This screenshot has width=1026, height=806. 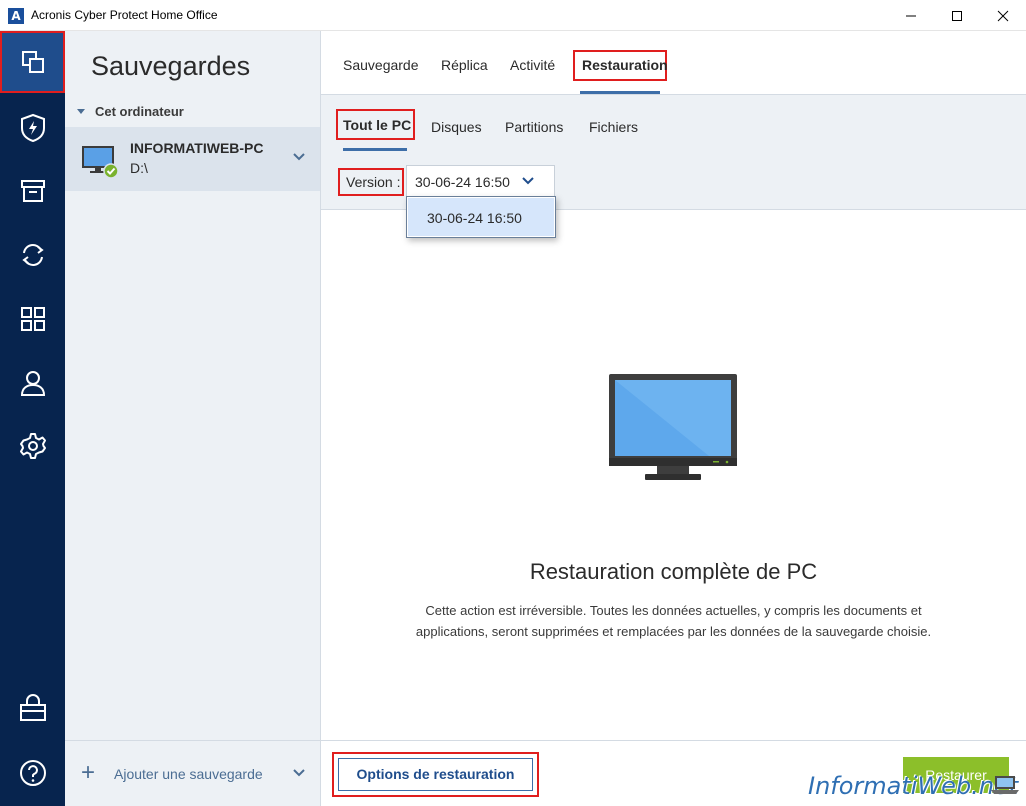 I want to click on subtab-disks: Disques, so click(x=456, y=127).